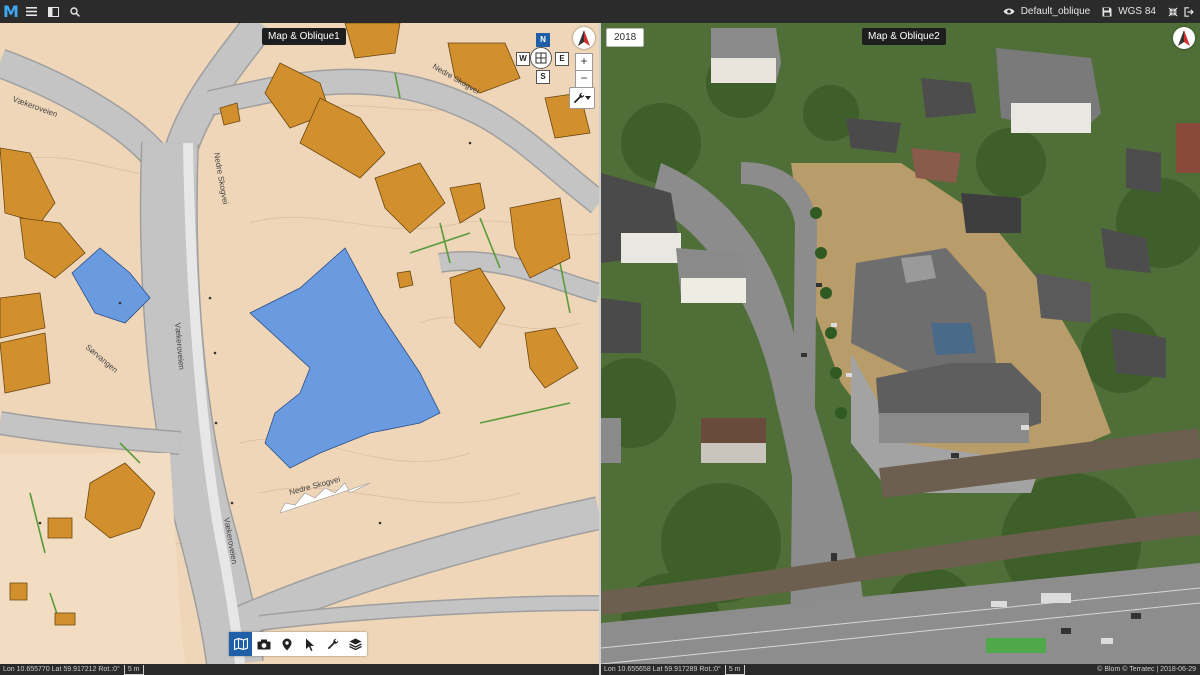 The image size is (1200, 675). Describe the element at coordinates (584, 62) in the screenshot. I see `zoom-in-button: +` at that location.